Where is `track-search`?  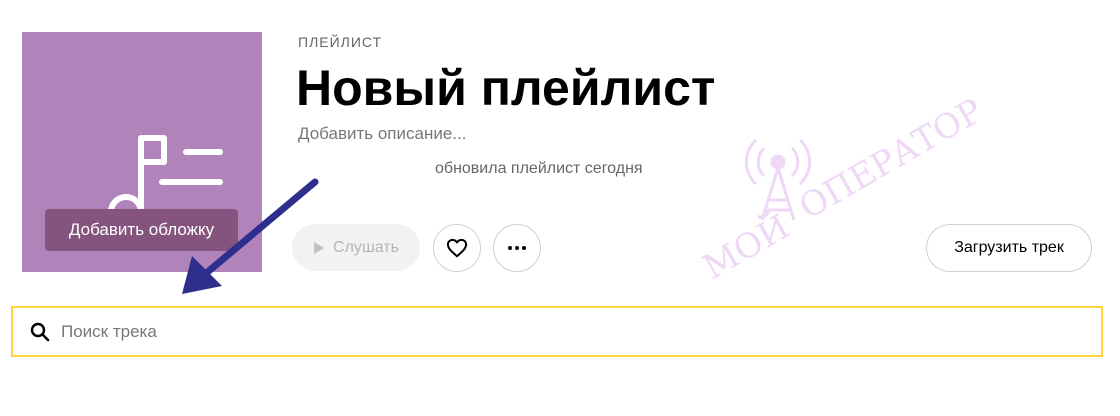 track-search is located at coordinates (557, 331).